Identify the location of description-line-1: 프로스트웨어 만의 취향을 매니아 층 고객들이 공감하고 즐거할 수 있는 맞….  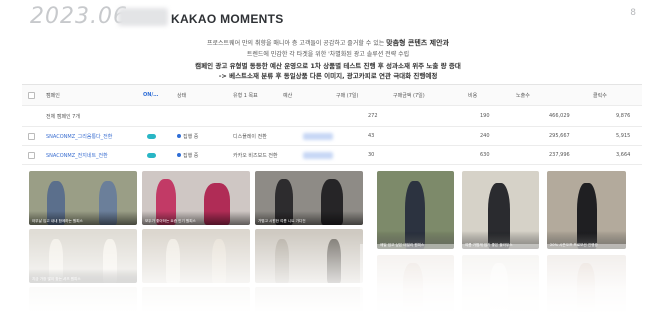
(327, 43).